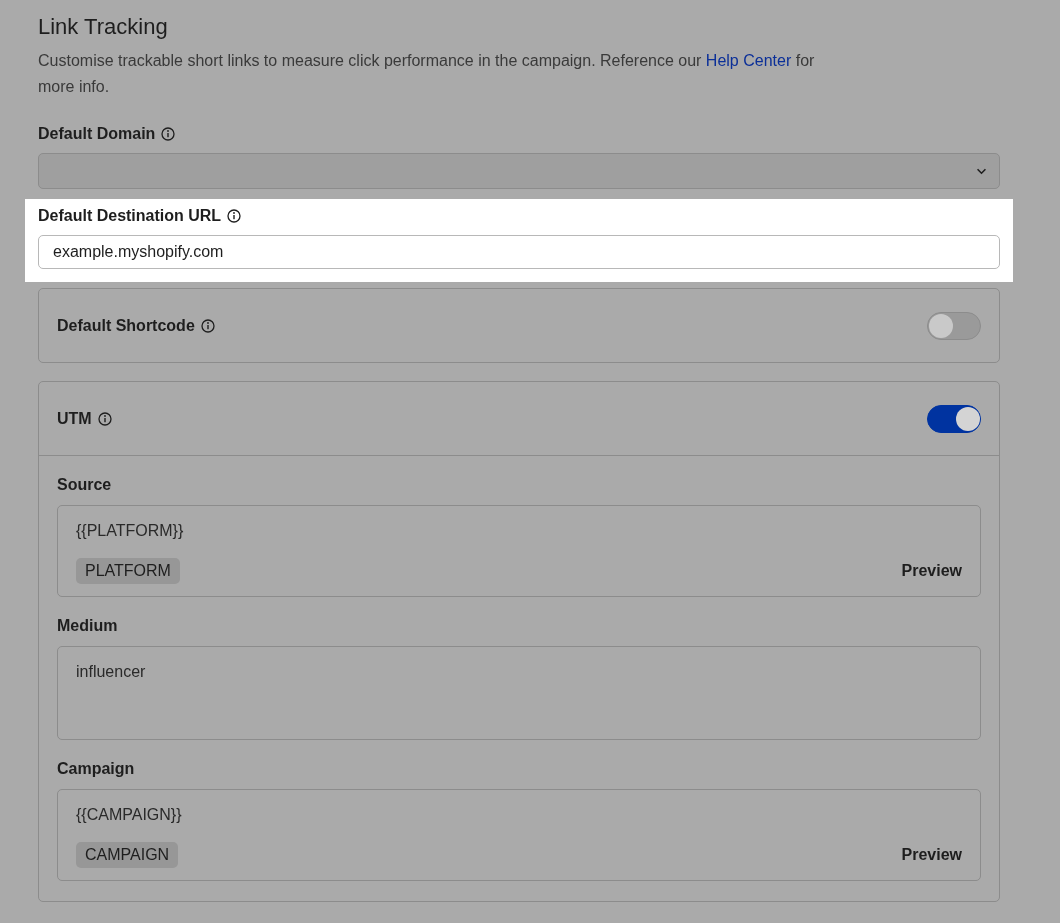  What do you see at coordinates (85, 485) in the screenshot?
I see `field-label: Source` at bounding box center [85, 485].